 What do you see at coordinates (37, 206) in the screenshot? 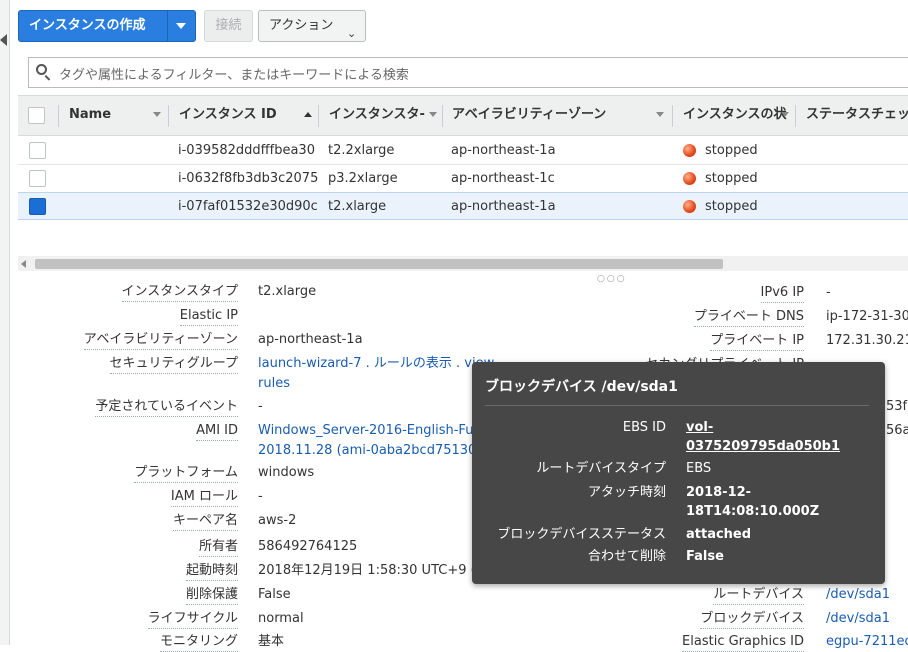
I see `row-checkbox-checked` at bounding box center [37, 206].